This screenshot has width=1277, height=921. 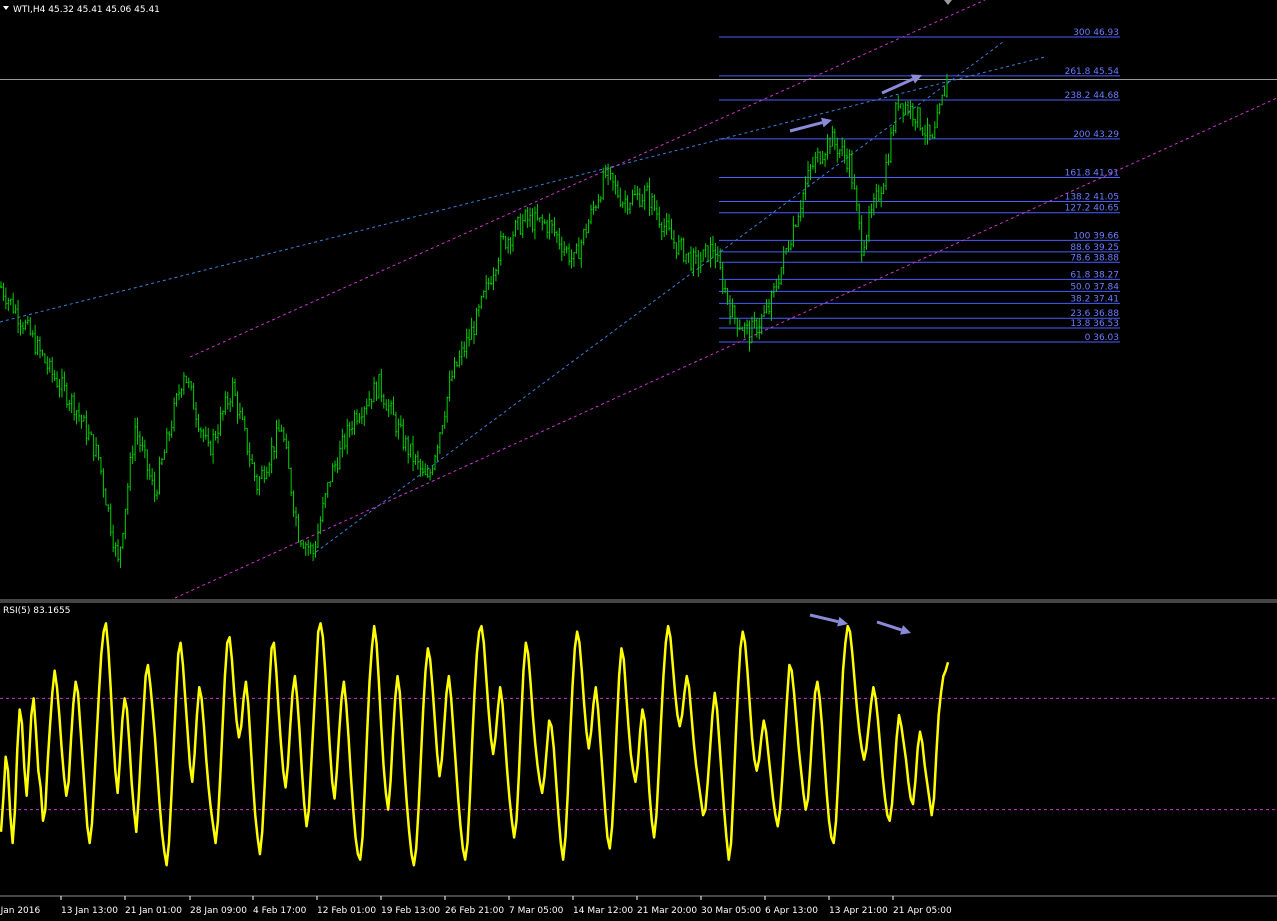 I want to click on time-axis-label: 6 Apr 13:00, so click(x=791, y=911).